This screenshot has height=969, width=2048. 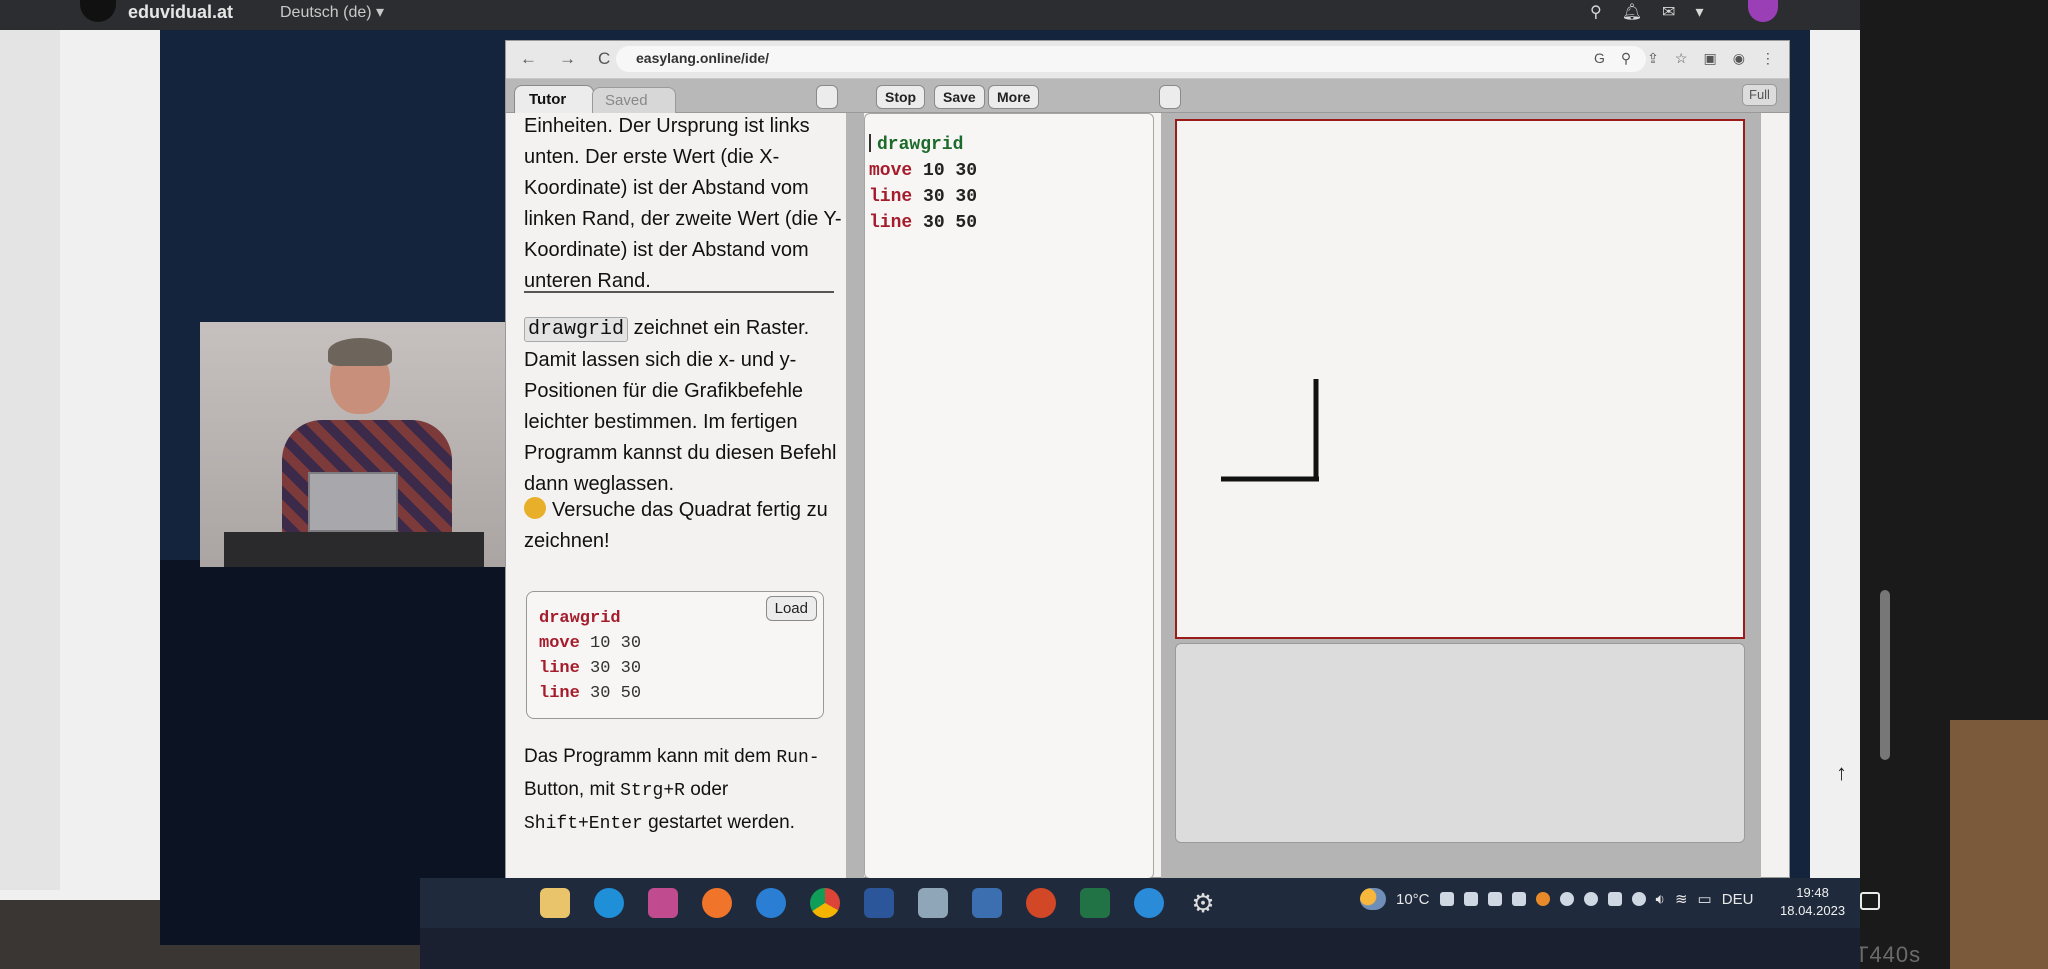 I want to click on taskbar: ⚙ 10°C 🔉︎ ≋ ▭ DEU 19:48 18.04.2023, so click(x=1150, y=903).